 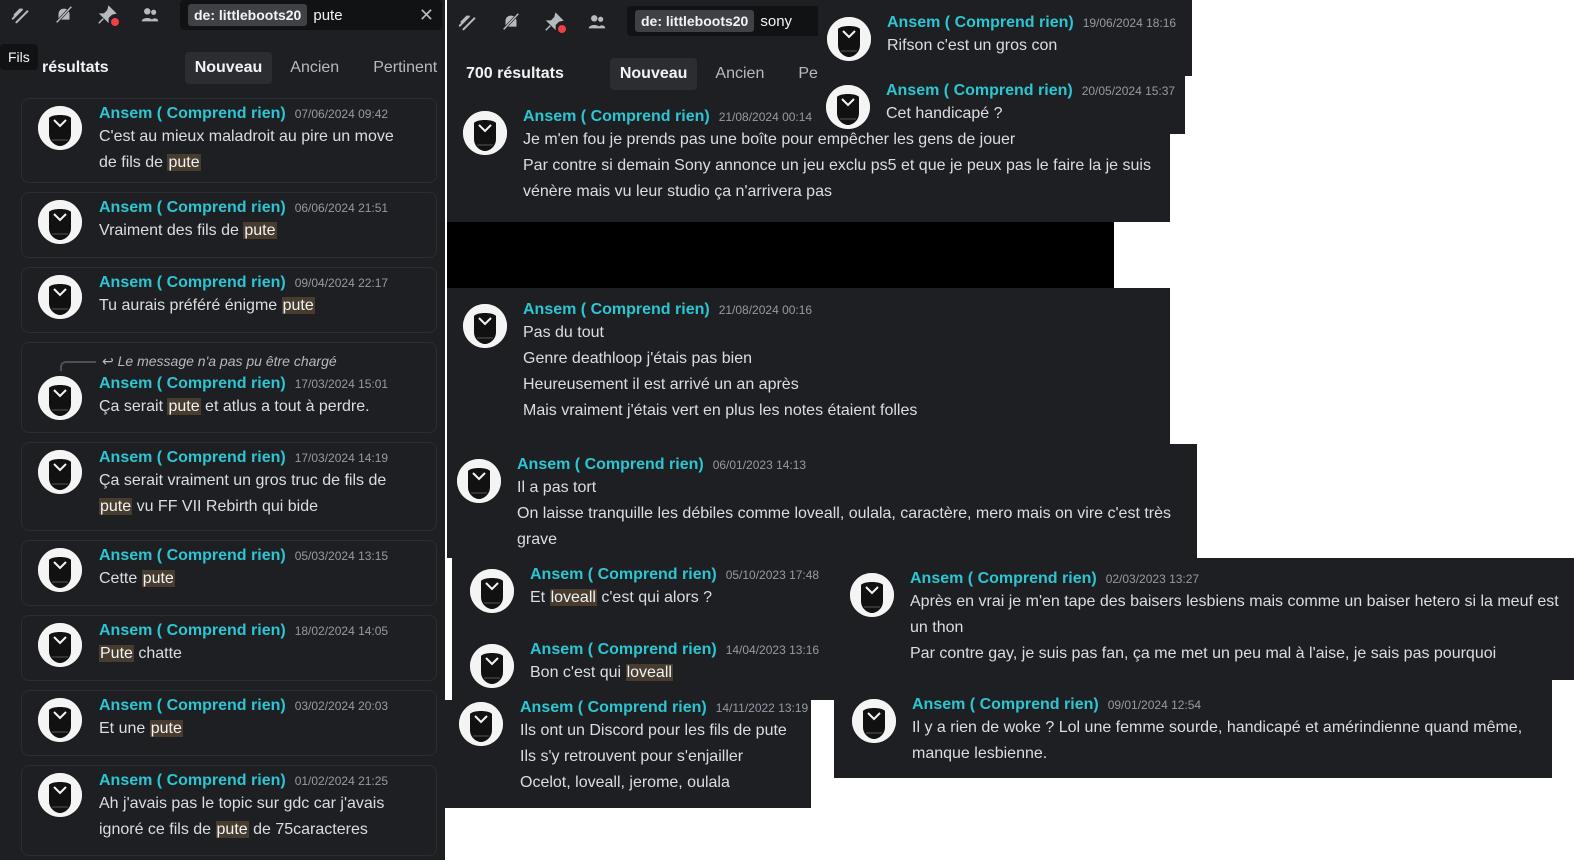 I want to click on message-line: Et loveall c'est qui alors ?, so click(x=674, y=598).